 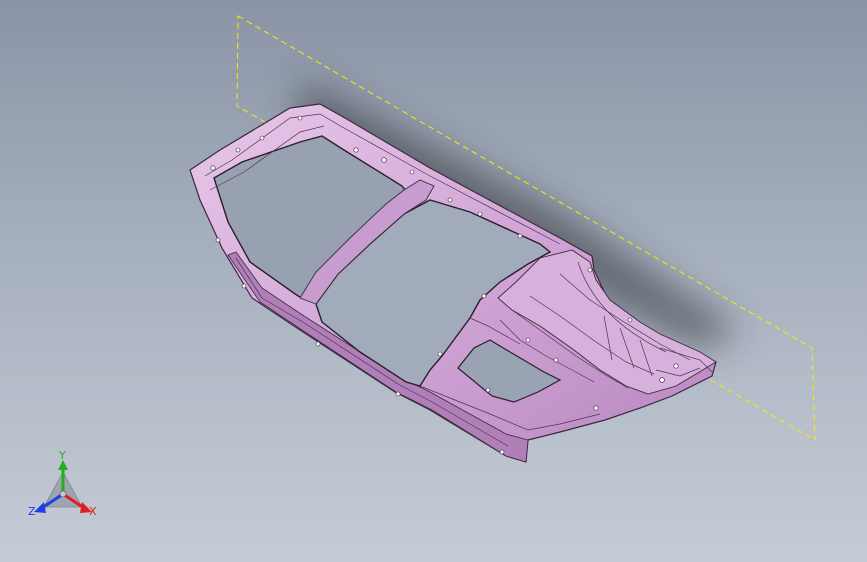 I want to click on xyz-triad-icon: Y X Z, so click(x=62, y=483).